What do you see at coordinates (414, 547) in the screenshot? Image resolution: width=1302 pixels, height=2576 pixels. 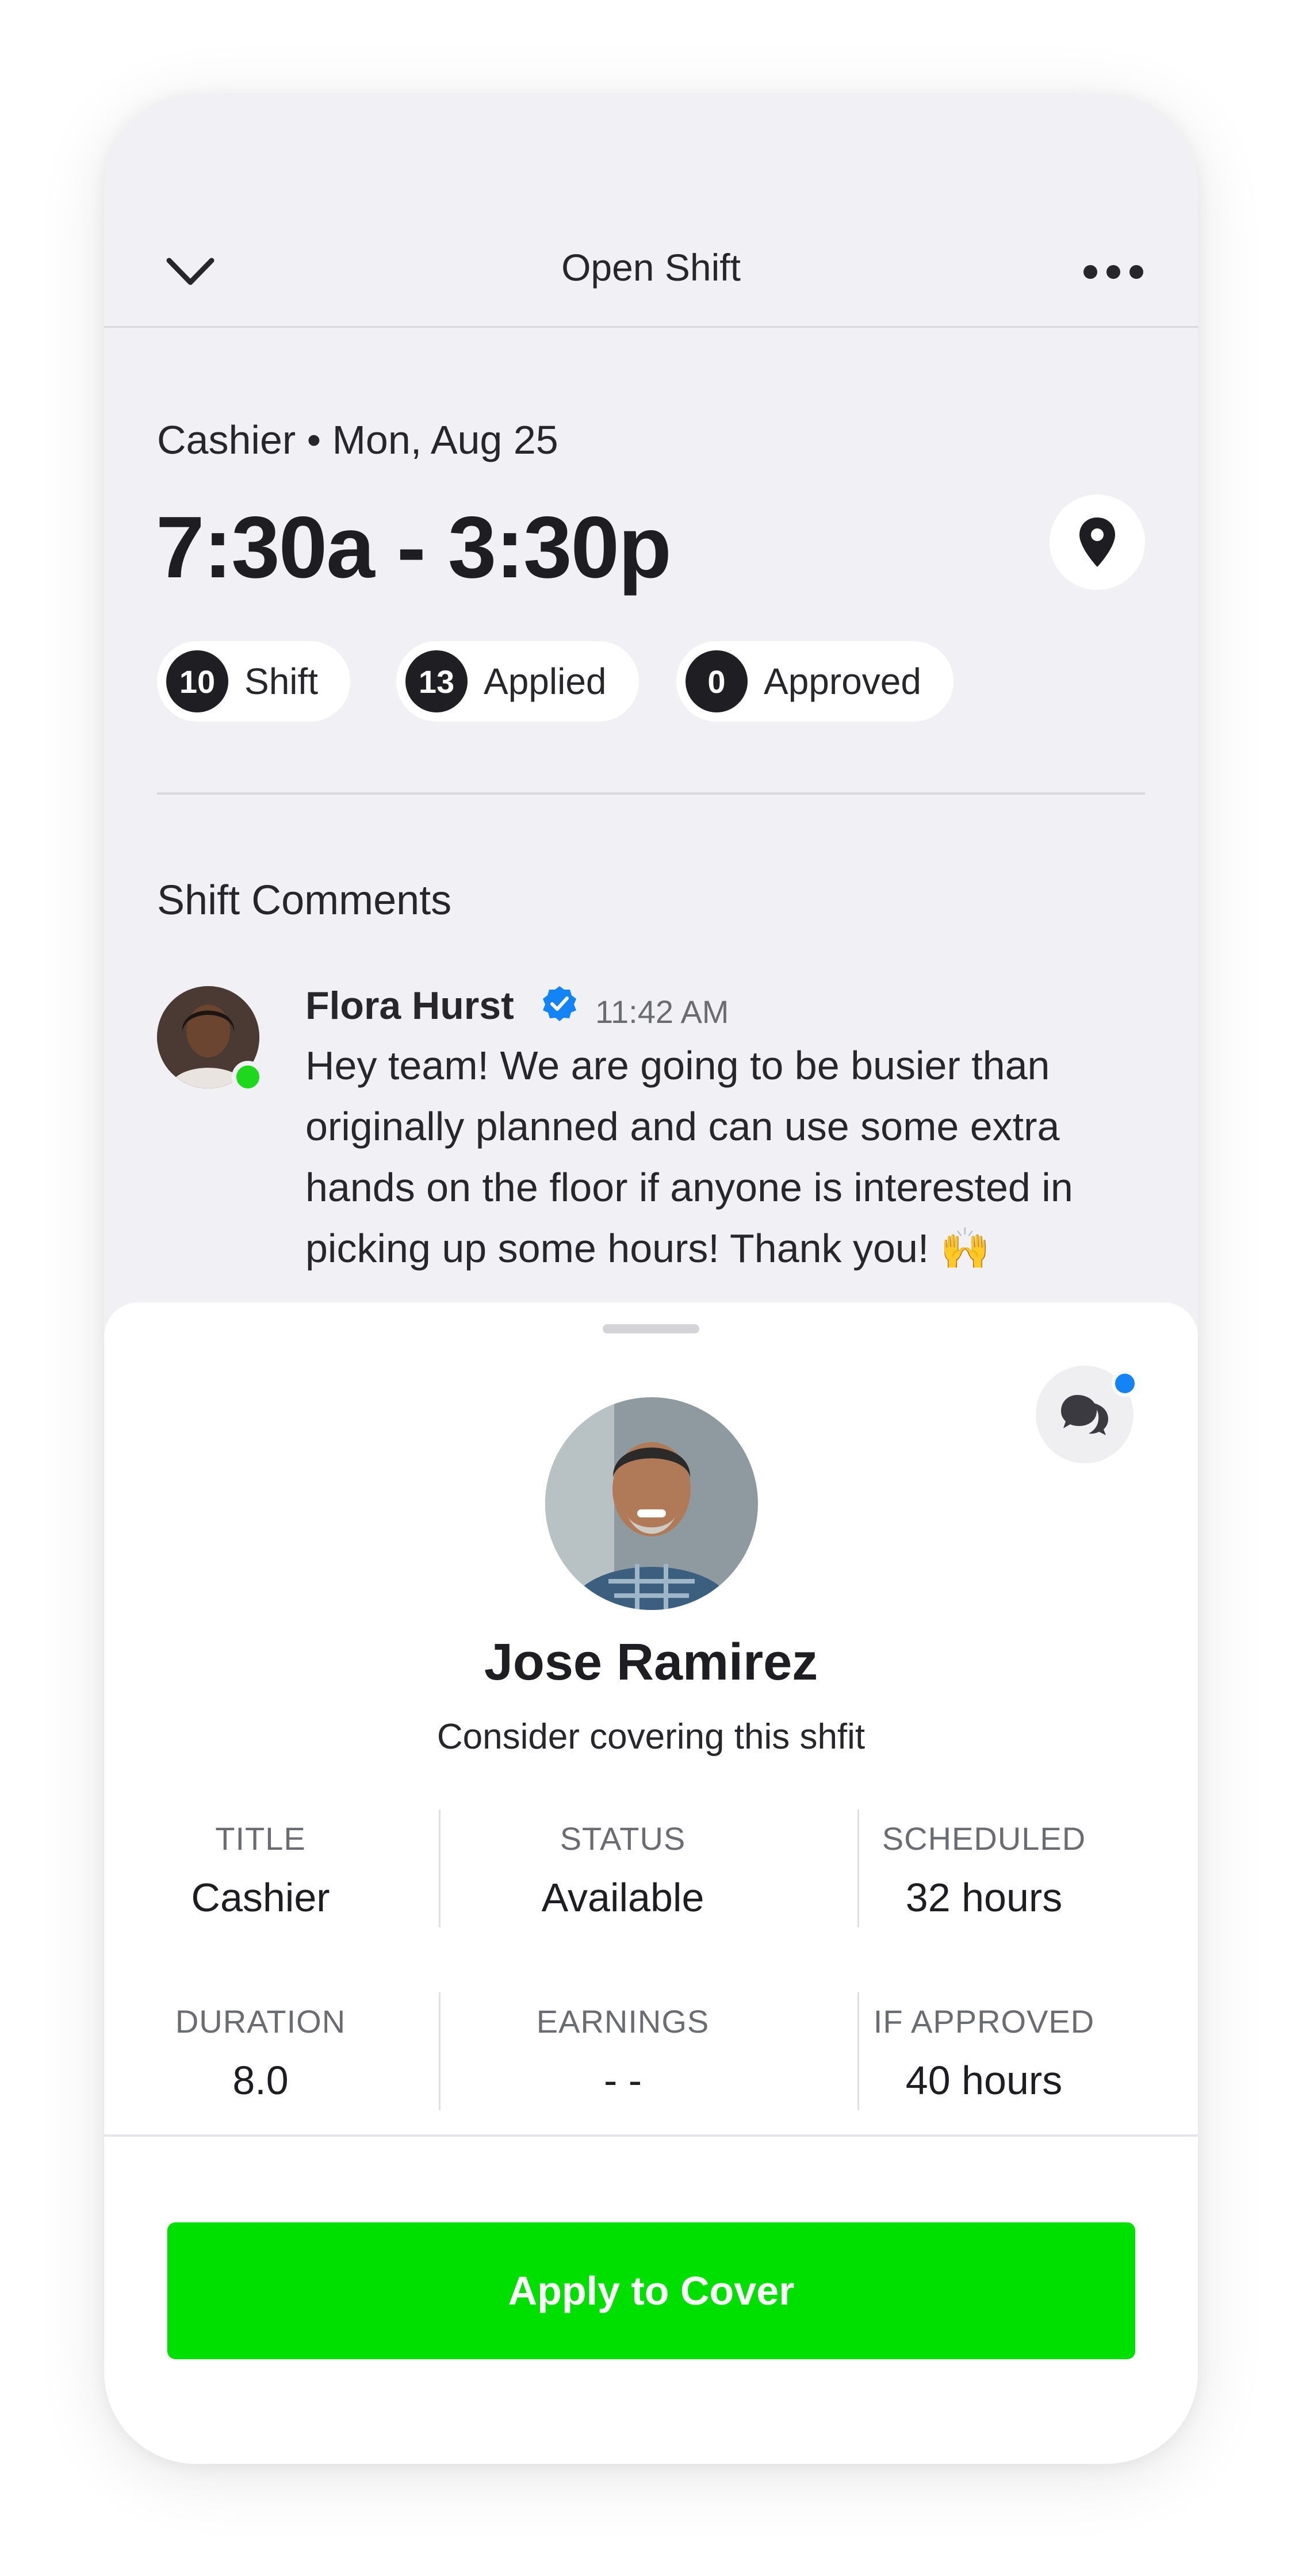 I see `shift-time: 7:30a - 3:30p` at bounding box center [414, 547].